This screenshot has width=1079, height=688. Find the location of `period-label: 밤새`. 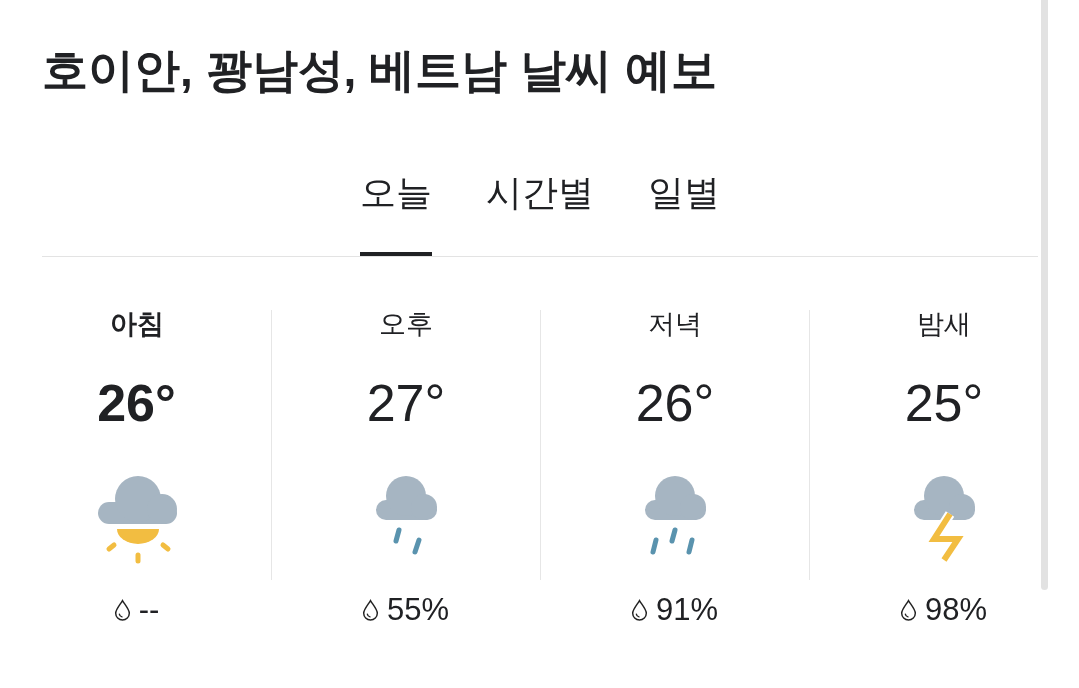

period-label: 밤새 is located at coordinates (944, 324).